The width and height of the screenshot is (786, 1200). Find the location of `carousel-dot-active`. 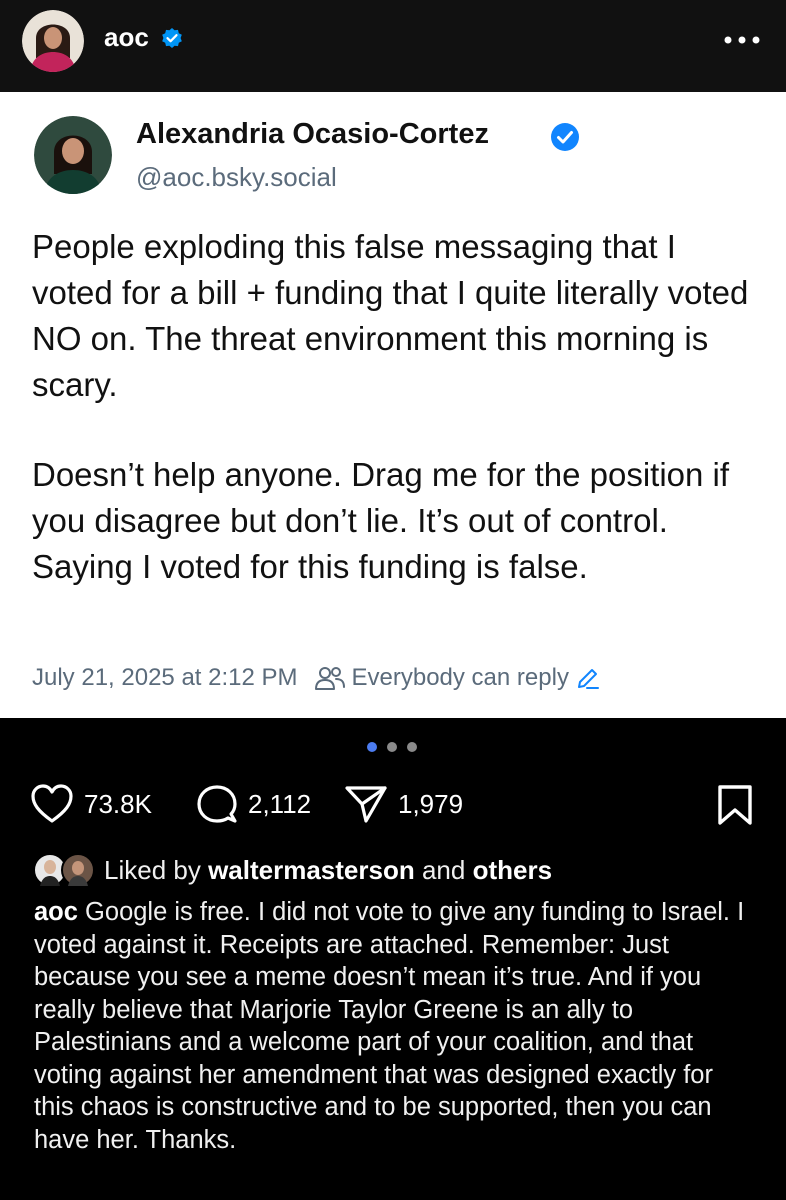

carousel-dot-active is located at coordinates (372, 747).